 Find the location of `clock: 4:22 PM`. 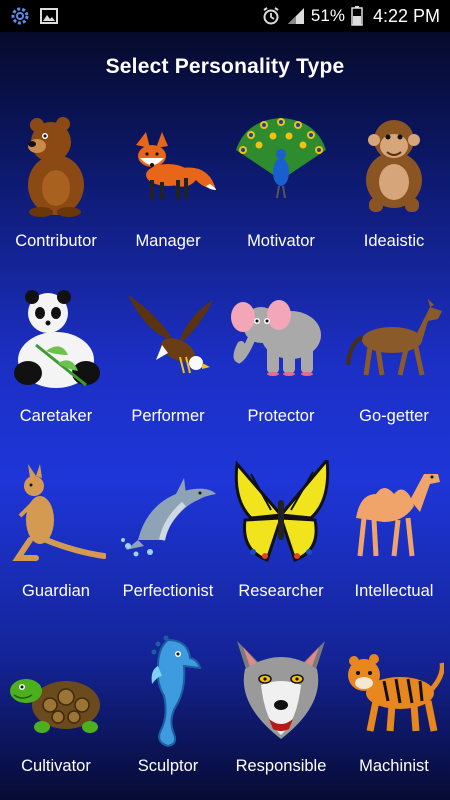

clock: 4:22 PM is located at coordinates (406, 15).